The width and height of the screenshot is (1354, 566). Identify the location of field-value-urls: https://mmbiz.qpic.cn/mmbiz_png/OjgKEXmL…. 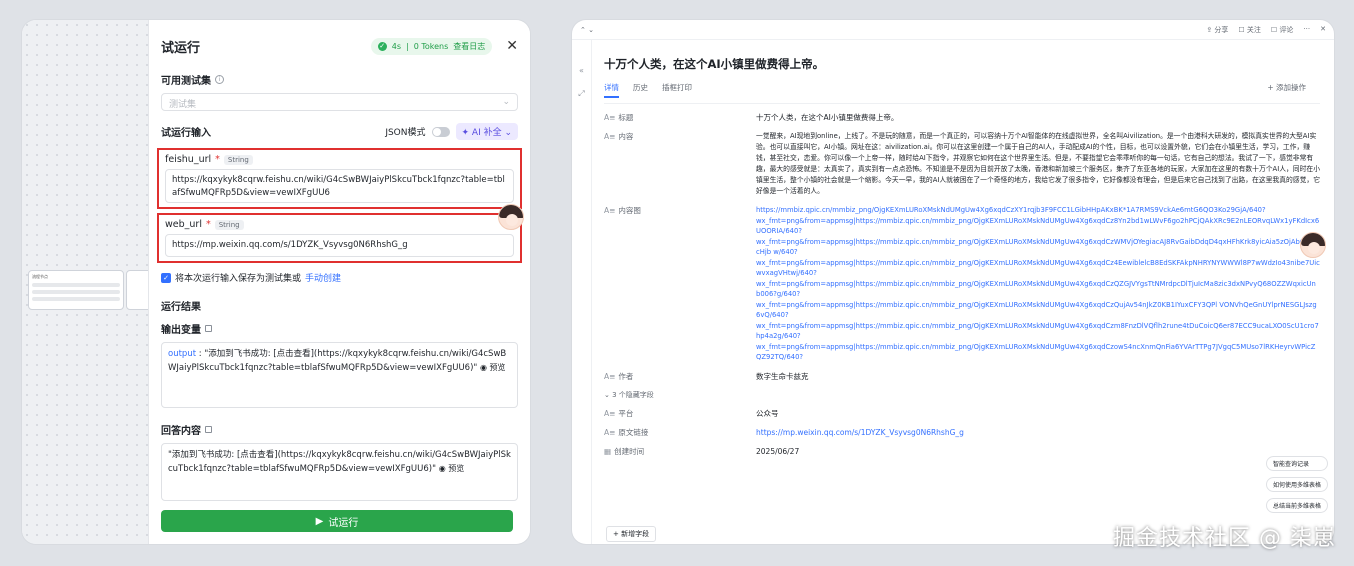
(1038, 284).